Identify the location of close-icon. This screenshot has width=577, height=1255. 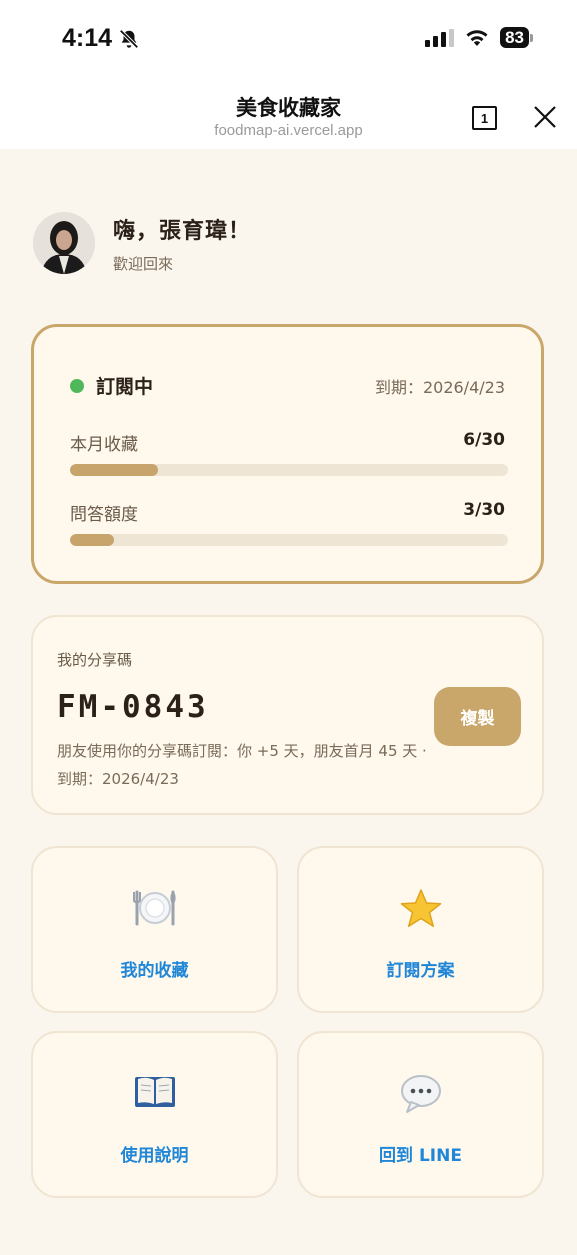
(545, 117).